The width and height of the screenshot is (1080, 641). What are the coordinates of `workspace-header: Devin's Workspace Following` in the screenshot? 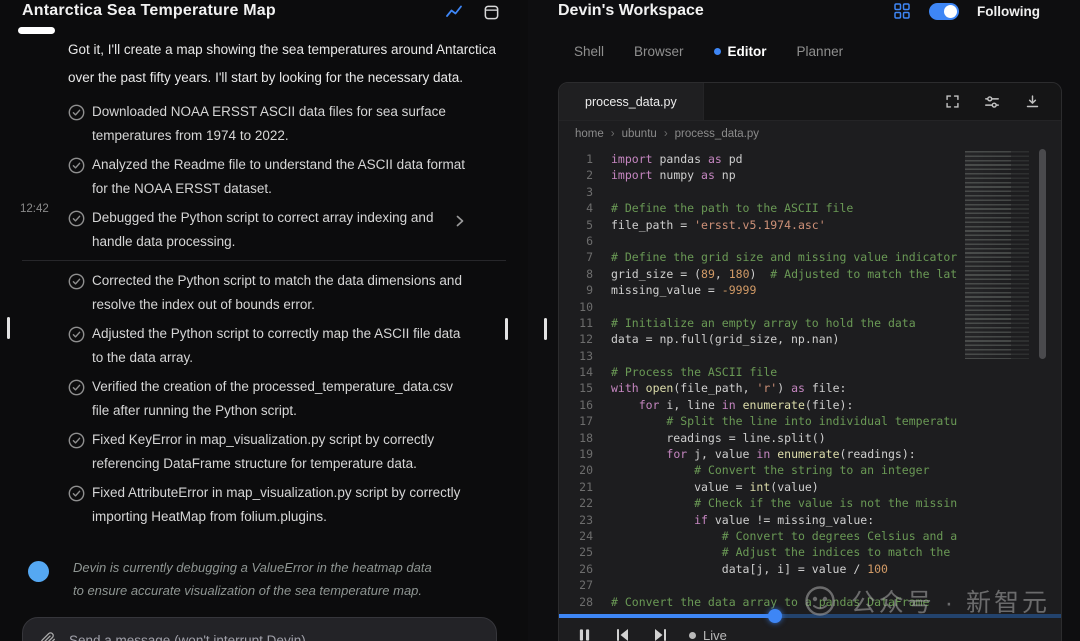 It's located at (804, 10).